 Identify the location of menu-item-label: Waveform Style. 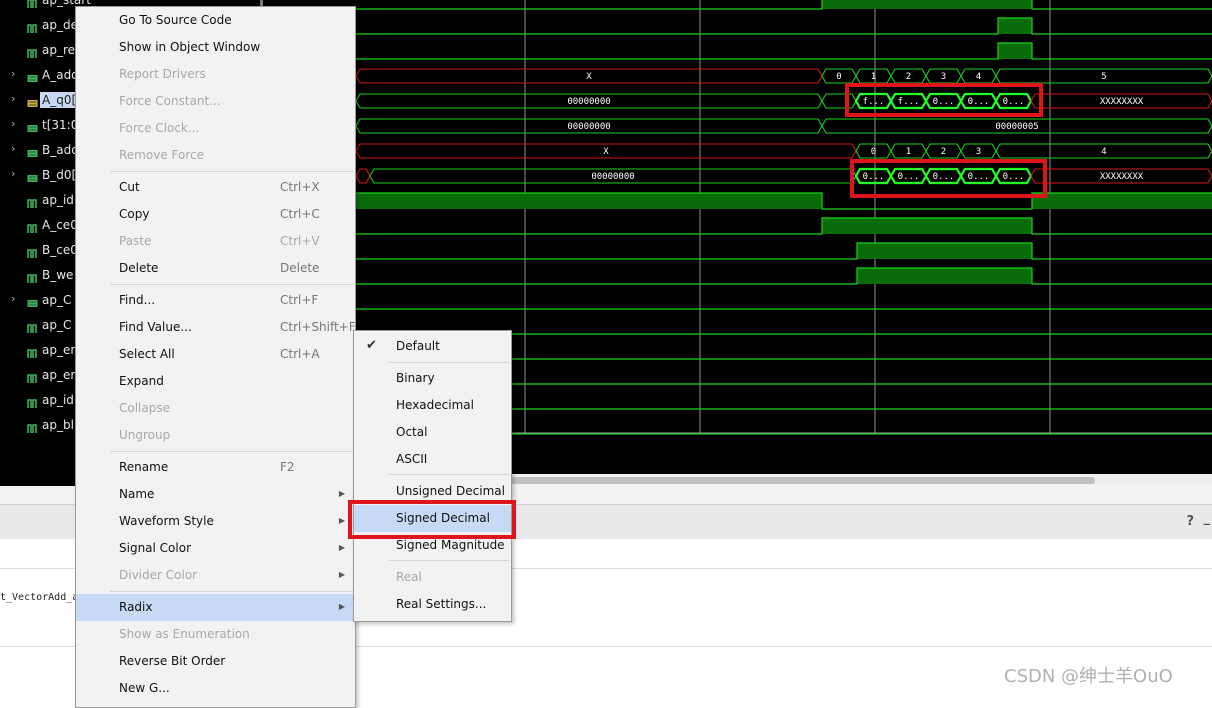
(166, 521).